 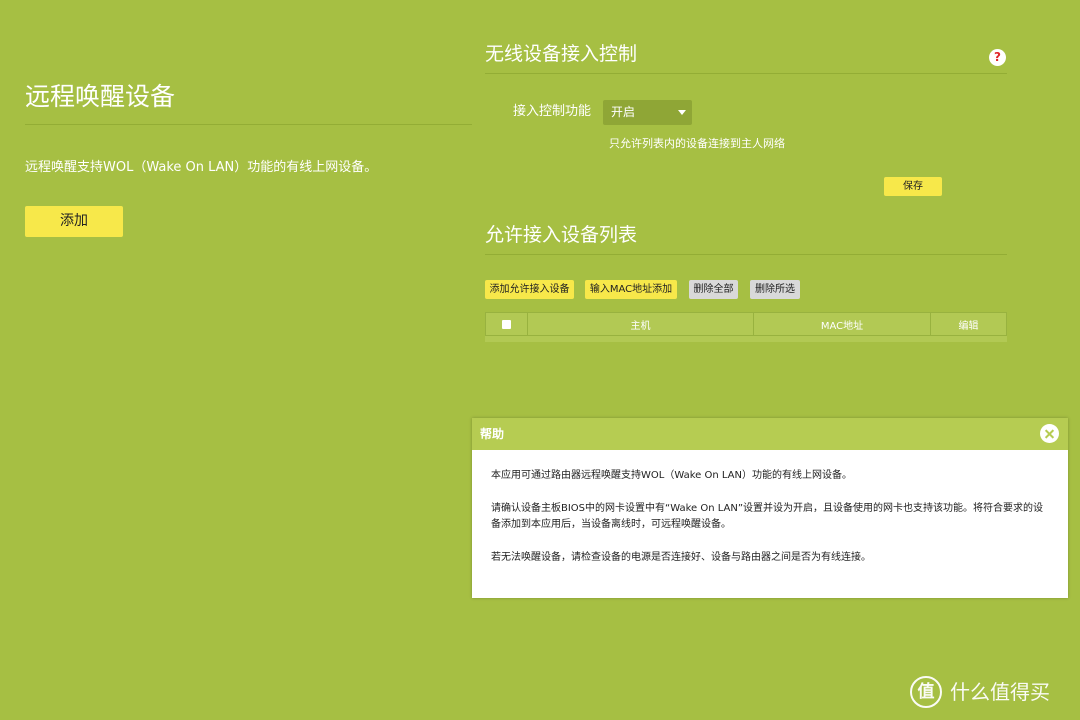 I want to click on watermark-text: 什么值得买, so click(x=1000, y=692).